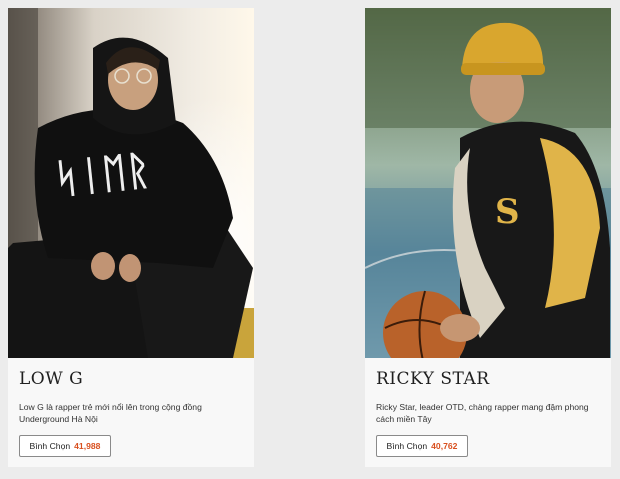  What do you see at coordinates (87, 446) in the screenshot?
I see `vote-count: 41,988` at bounding box center [87, 446].